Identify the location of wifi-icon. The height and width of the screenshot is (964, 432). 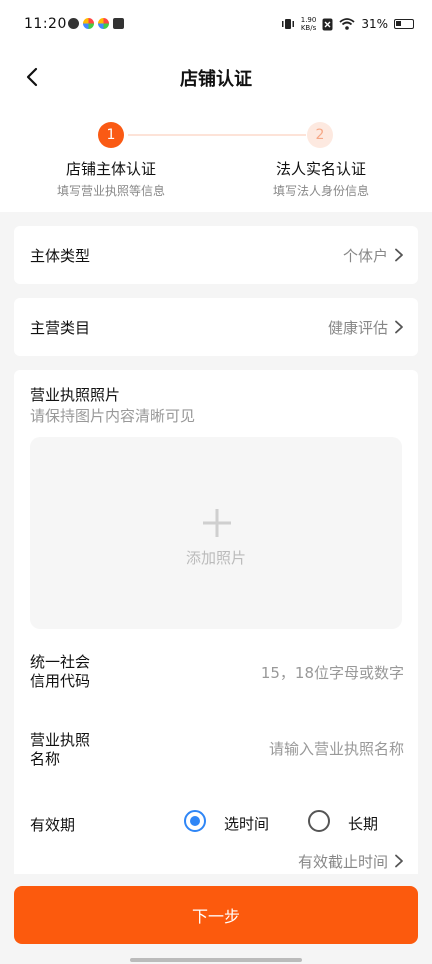
(347, 24).